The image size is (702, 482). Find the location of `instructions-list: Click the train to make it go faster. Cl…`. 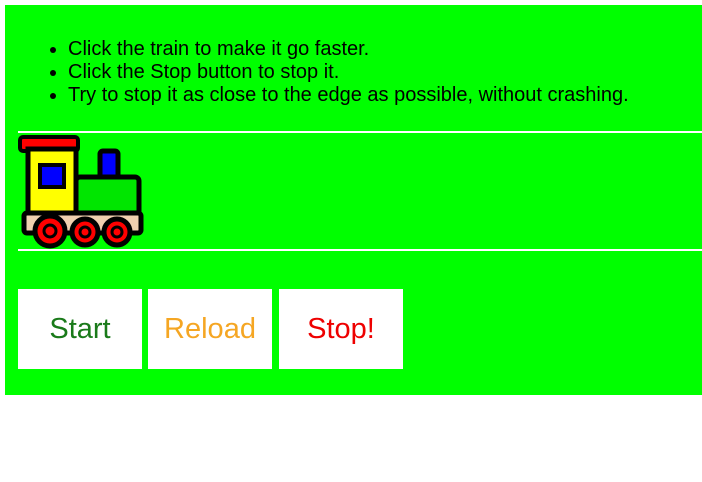

instructions-list: Click the train to make it go faster. Cl… is located at coordinates (323, 72).